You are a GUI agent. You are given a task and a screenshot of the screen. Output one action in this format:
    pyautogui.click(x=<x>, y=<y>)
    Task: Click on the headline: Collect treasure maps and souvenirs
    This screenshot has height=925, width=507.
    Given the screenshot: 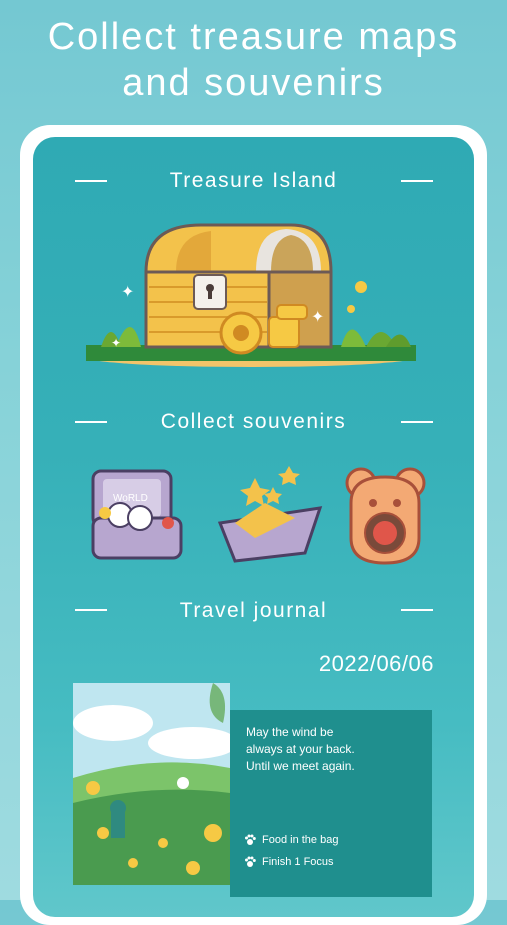 What is the action you would take?
    pyautogui.click(x=253, y=60)
    